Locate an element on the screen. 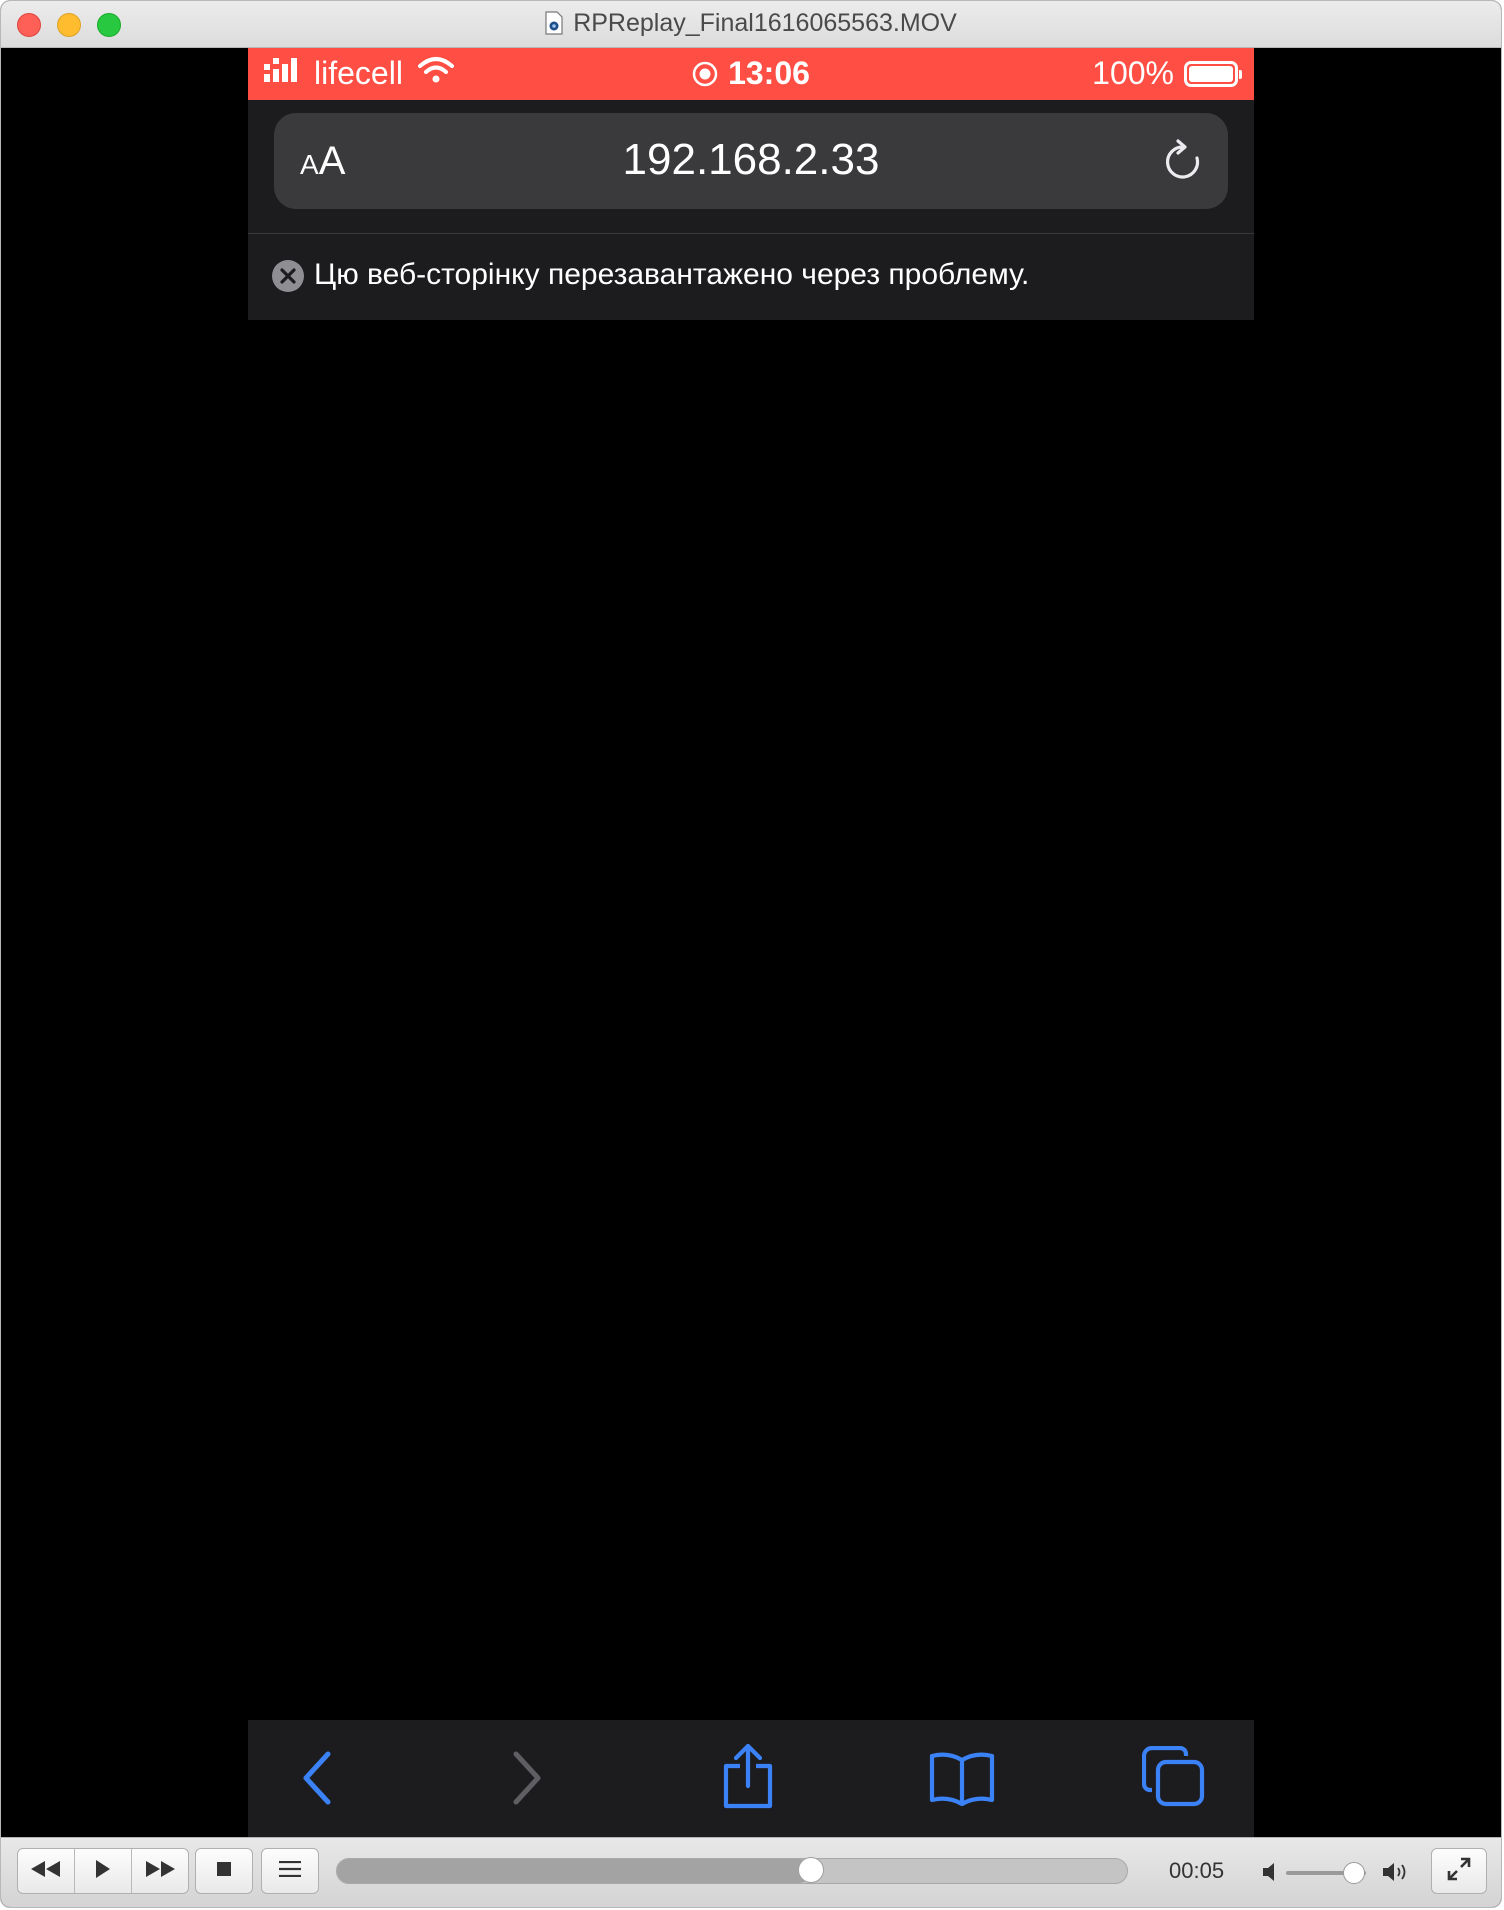 The image size is (1504, 1910). status-bar: lifecell 13:06 100% is located at coordinates (751, 74).